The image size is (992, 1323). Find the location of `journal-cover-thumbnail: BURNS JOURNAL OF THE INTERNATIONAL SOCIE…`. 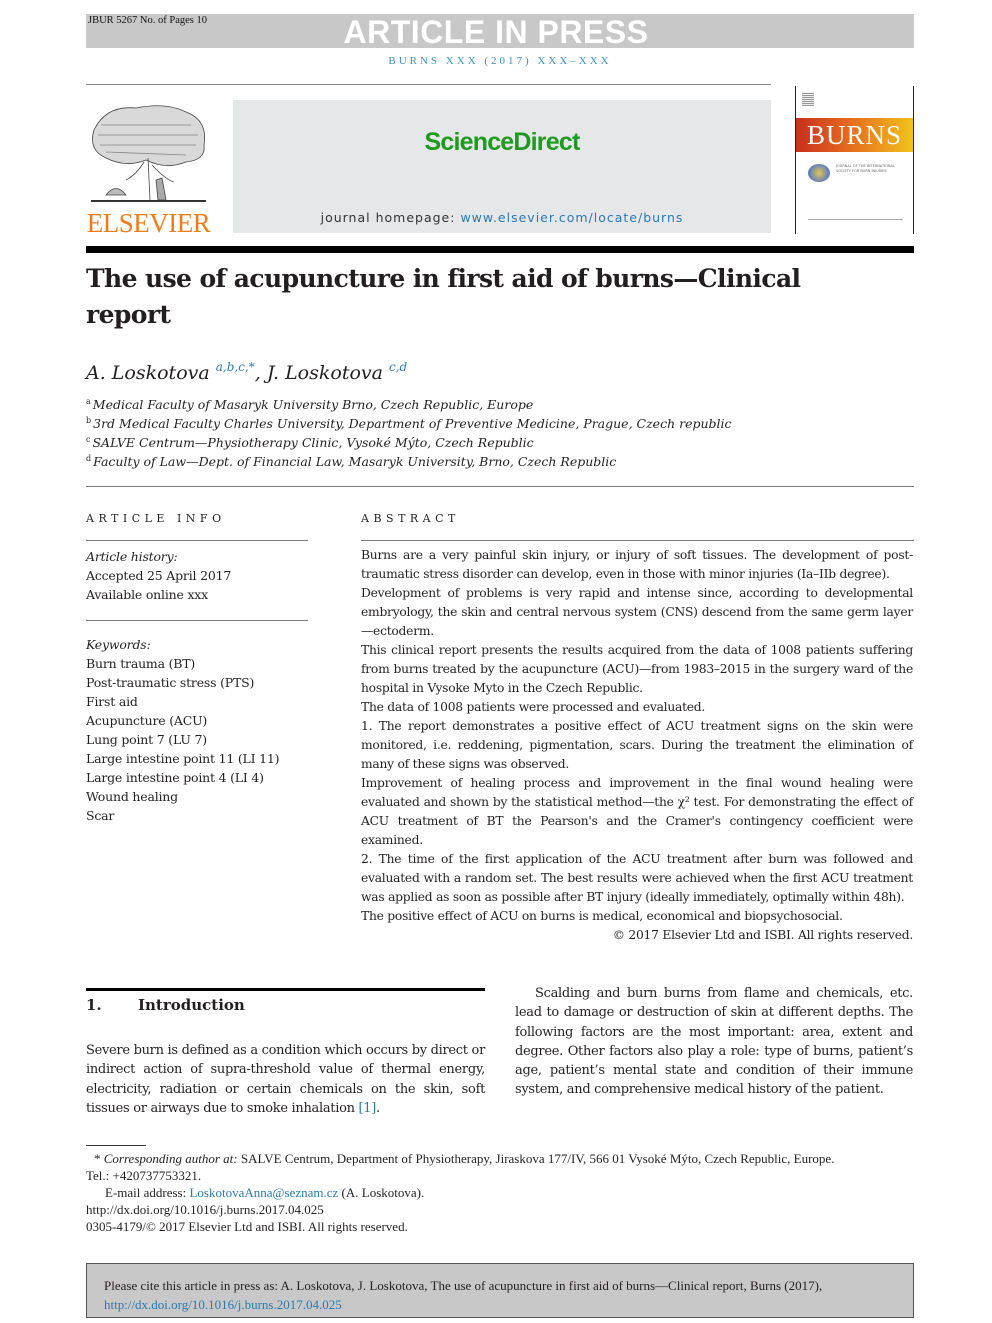

journal-cover-thumbnail: BURNS JOURNAL OF THE INTERNATIONAL SOCIE… is located at coordinates (854, 160).